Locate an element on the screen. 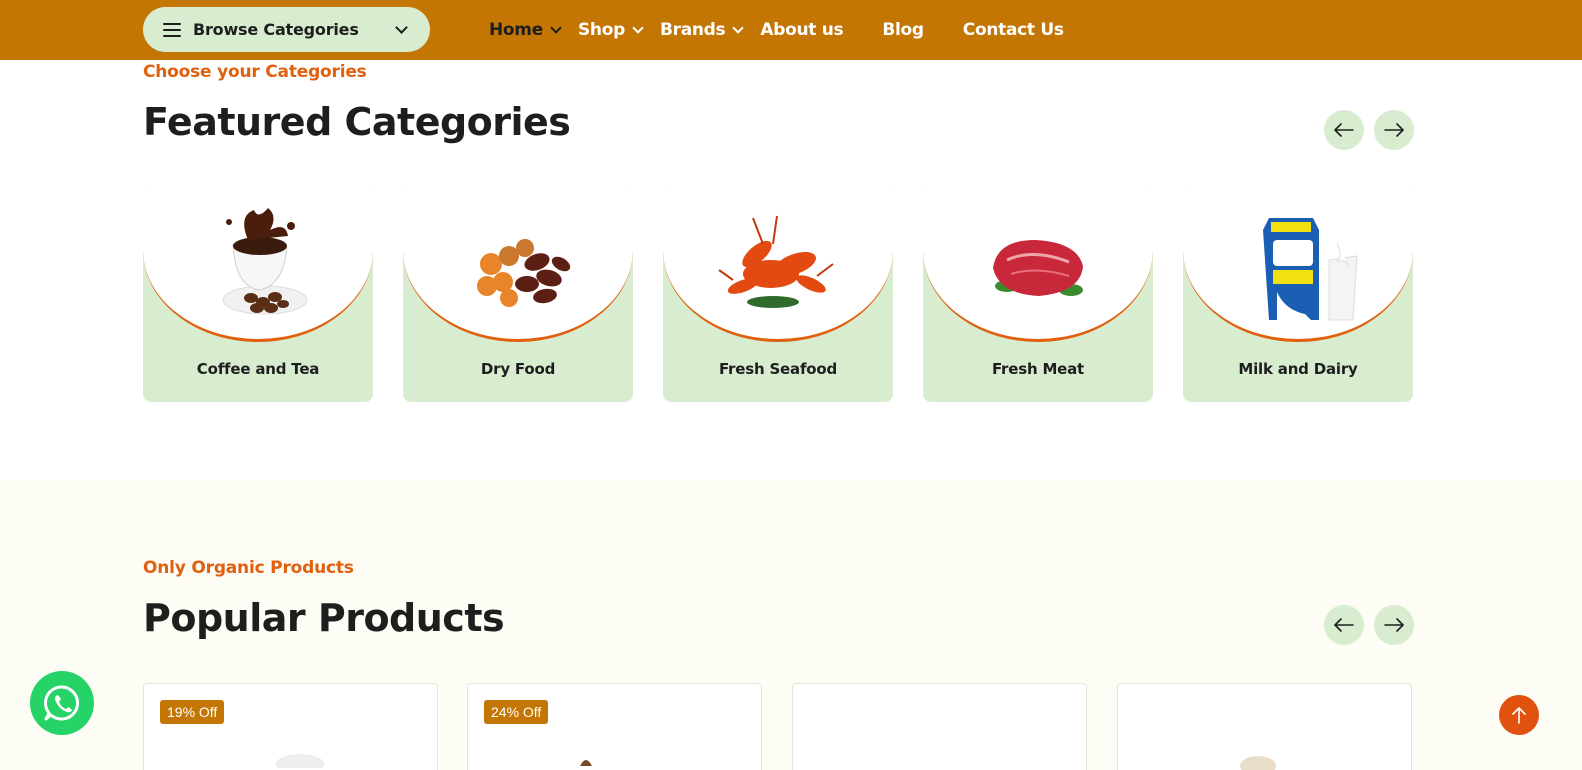 The width and height of the screenshot is (1582, 770). nav-item-brands: Brands is located at coordinates (702, 30).